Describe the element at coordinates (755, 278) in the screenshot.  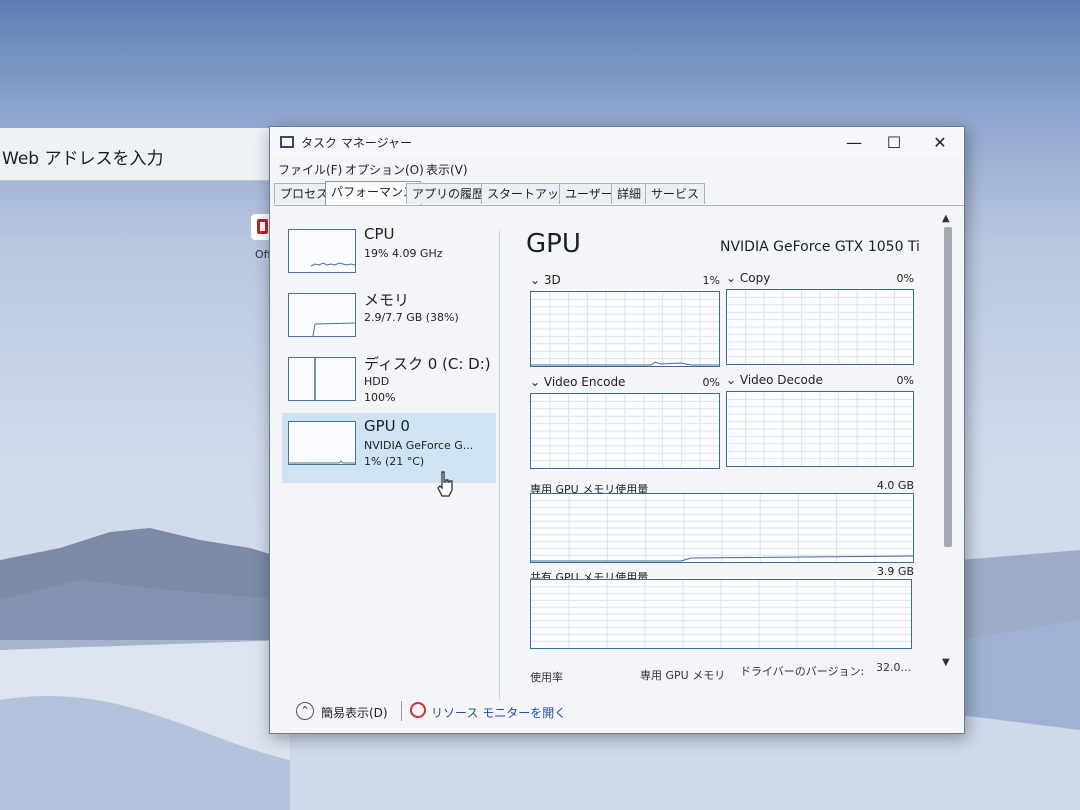
I see `engine-label-text: Copy` at that location.